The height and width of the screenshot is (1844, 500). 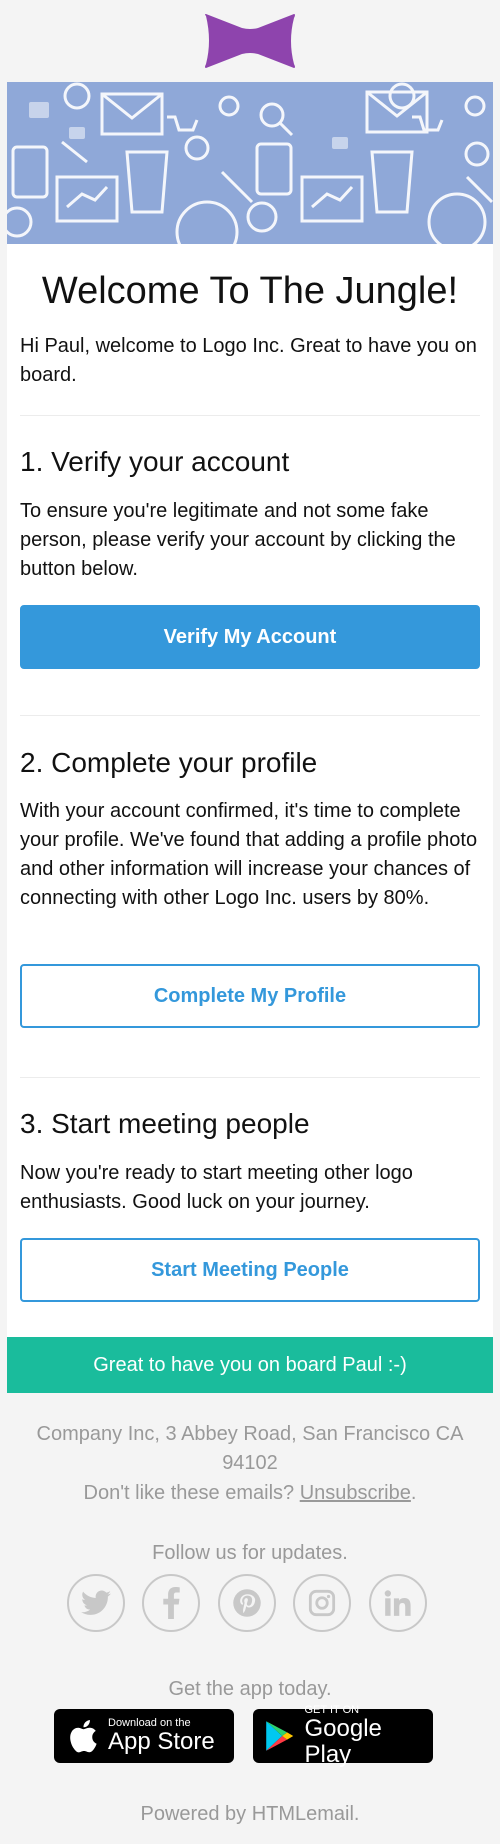 I want to click on get-app-text: Get the app today., so click(x=250, y=1689).